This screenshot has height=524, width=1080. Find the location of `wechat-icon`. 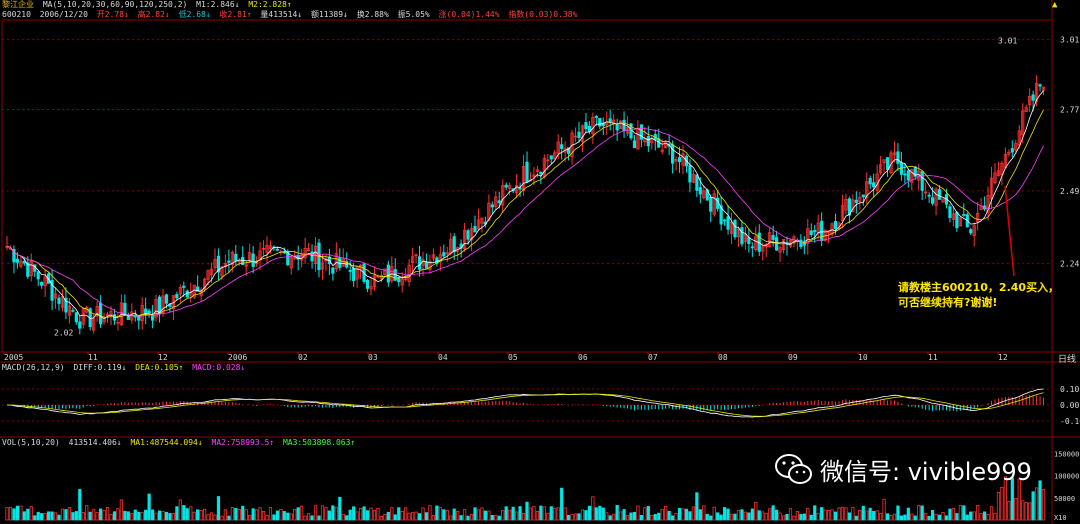

wechat-icon is located at coordinates (793, 468).